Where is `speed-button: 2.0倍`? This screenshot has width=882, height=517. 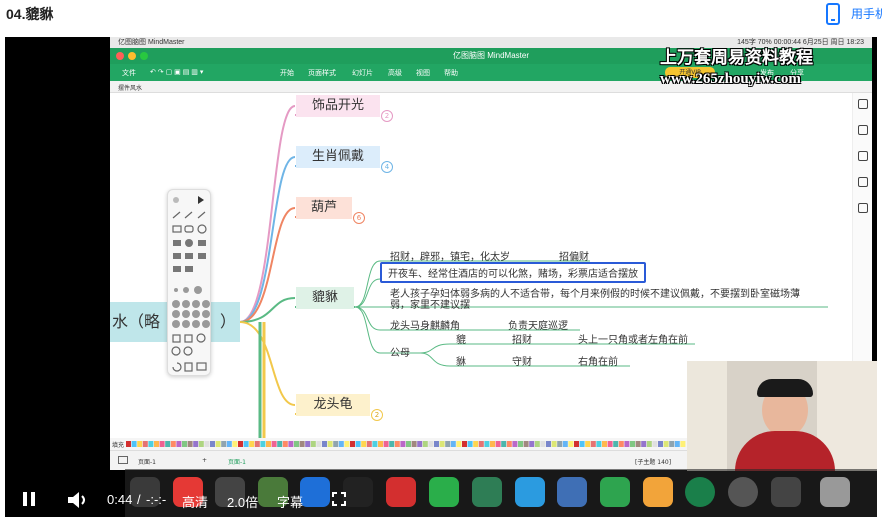
speed-button: 2.0倍 is located at coordinates (242, 501).